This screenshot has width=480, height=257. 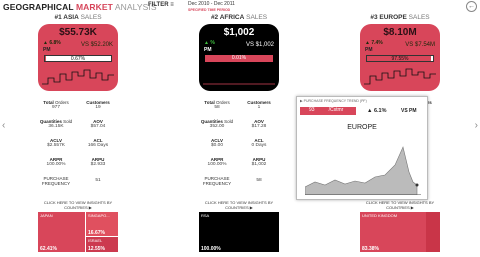 I want to click on filter-icon: ≡, so click(x=172, y=5).